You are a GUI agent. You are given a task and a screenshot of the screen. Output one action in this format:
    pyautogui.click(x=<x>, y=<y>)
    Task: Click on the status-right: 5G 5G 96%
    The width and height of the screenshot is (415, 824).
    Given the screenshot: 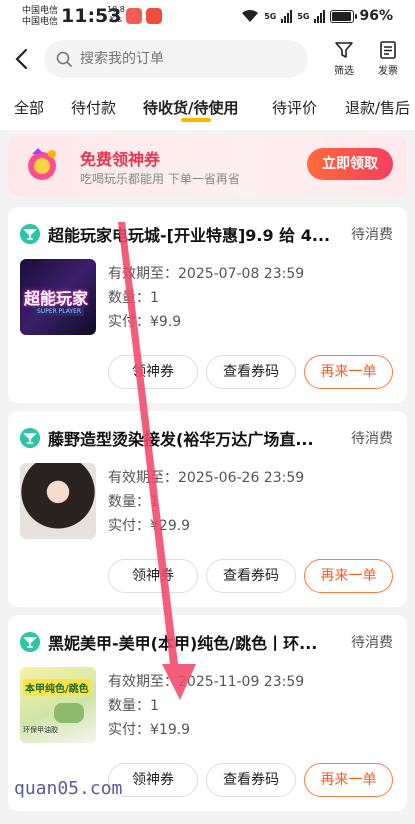 What is the action you would take?
    pyautogui.click(x=317, y=16)
    